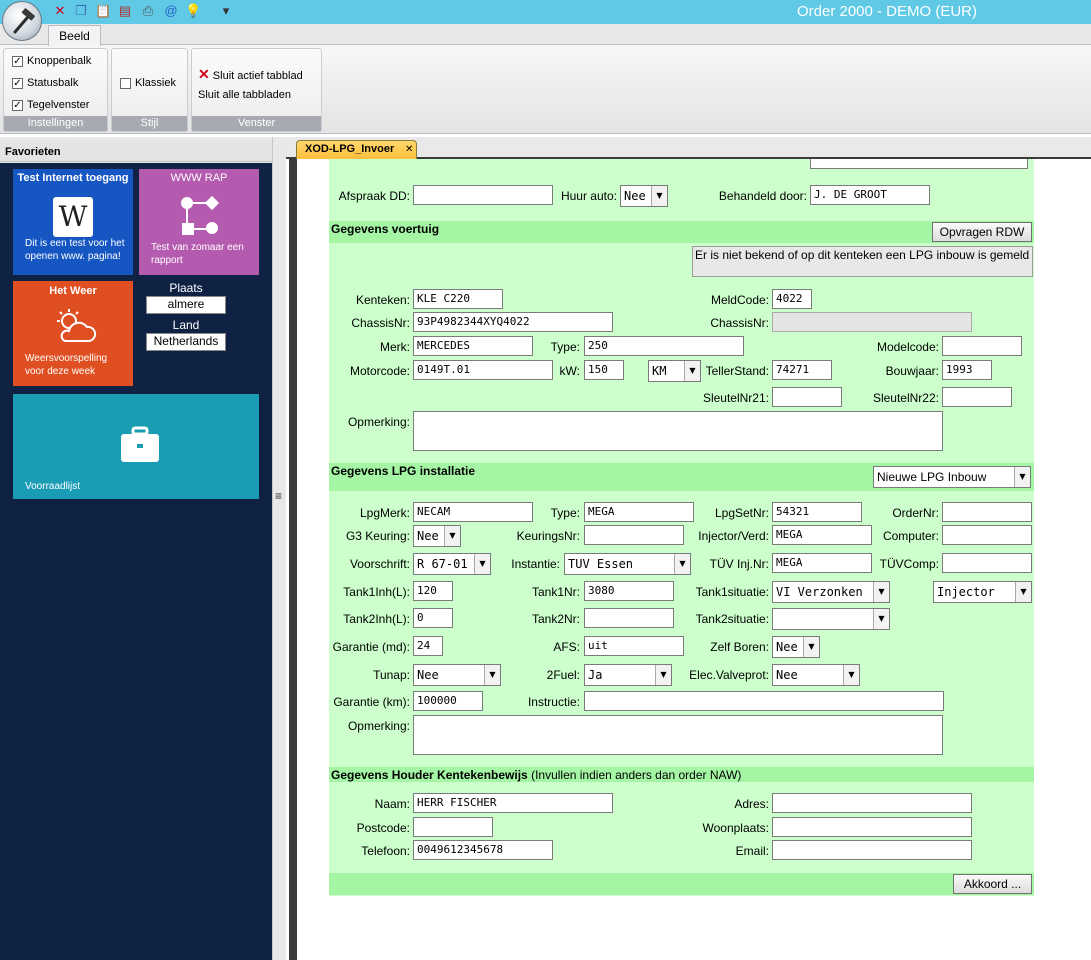 The image size is (1091, 960). Describe the element at coordinates (437, 536) in the screenshot. I see `g3keuring-select: Nee ▼` at that location.